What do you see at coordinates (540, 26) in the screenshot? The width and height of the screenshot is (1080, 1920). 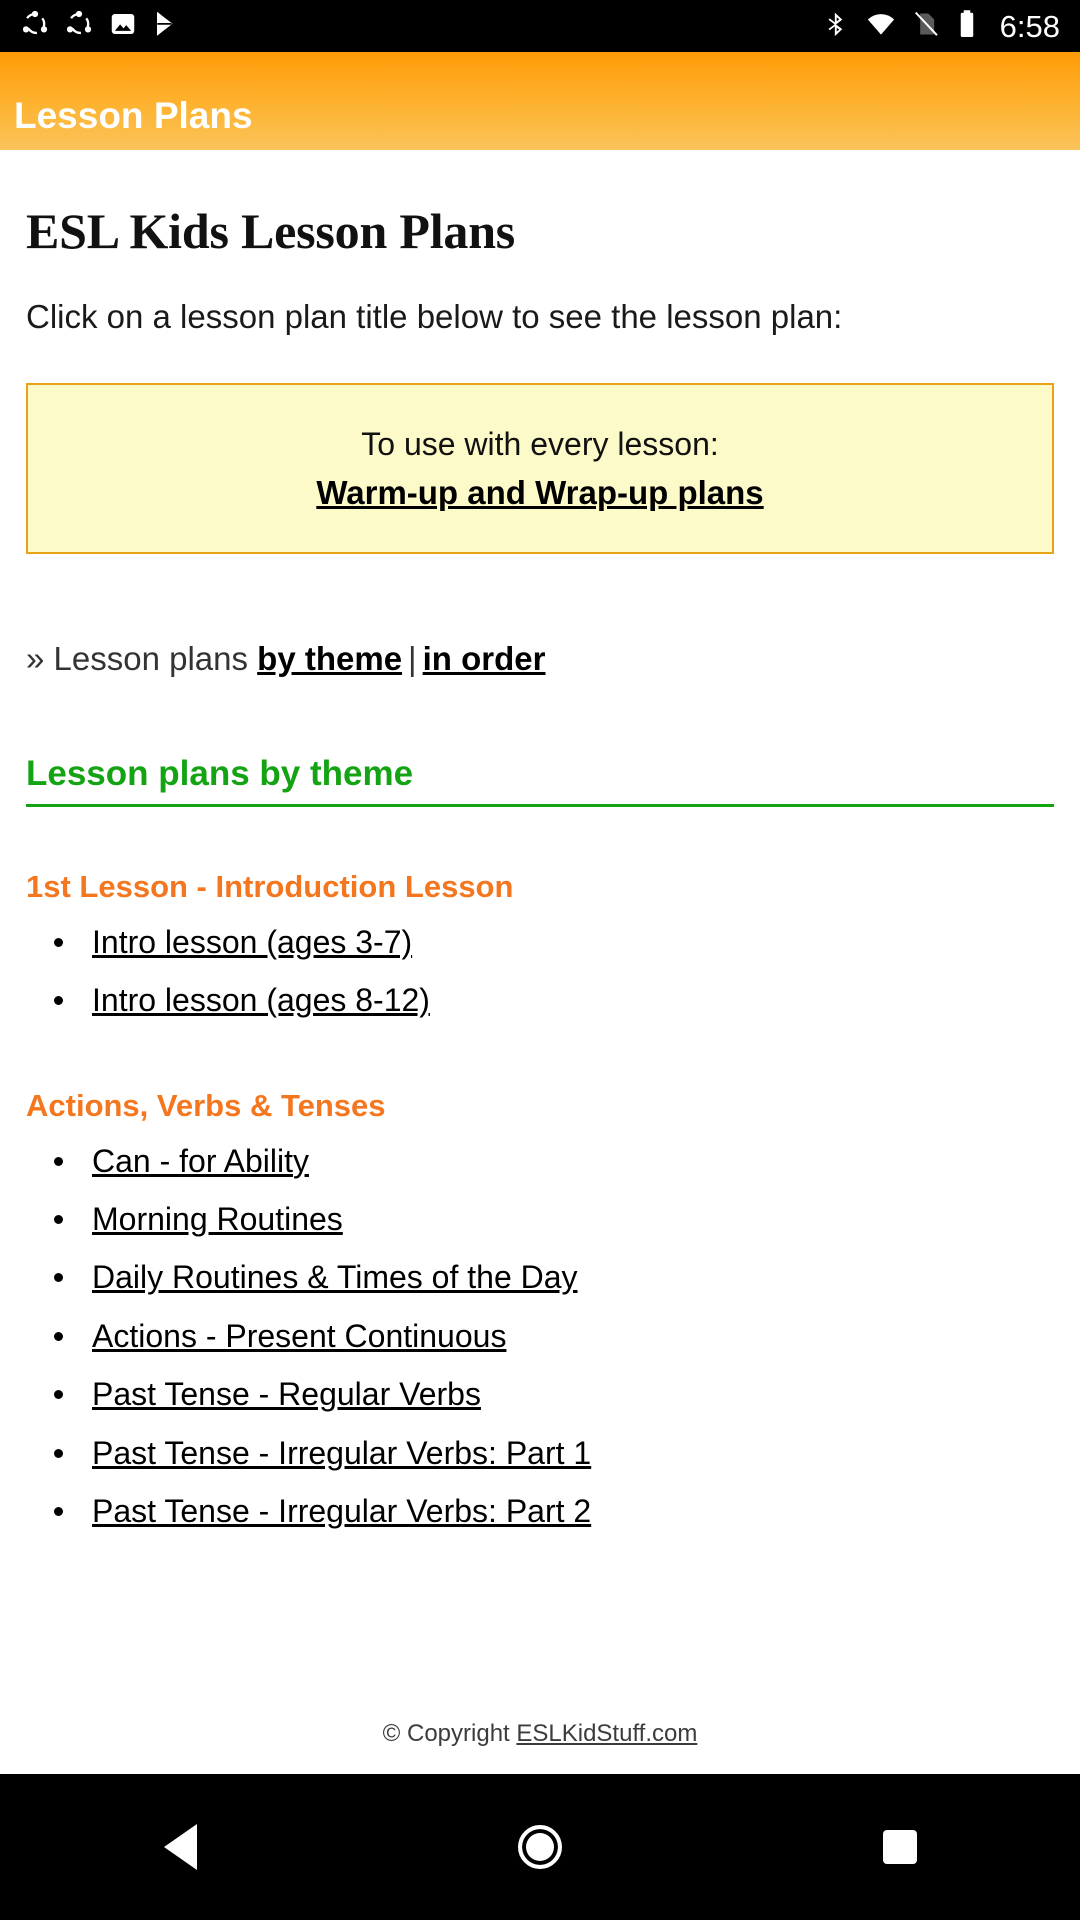 I see `status-bar: 6:58` at bounding box center [540, 26].